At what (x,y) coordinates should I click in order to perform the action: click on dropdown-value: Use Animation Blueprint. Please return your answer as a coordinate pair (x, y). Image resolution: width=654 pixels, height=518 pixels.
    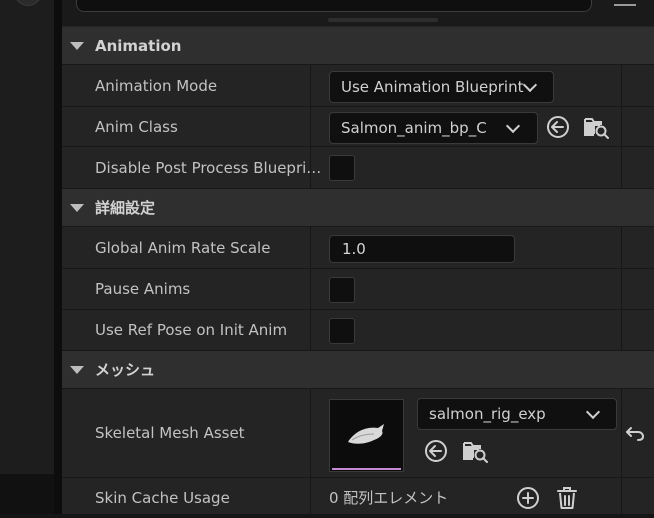
    Looking at the image, I should click on (432, 87).